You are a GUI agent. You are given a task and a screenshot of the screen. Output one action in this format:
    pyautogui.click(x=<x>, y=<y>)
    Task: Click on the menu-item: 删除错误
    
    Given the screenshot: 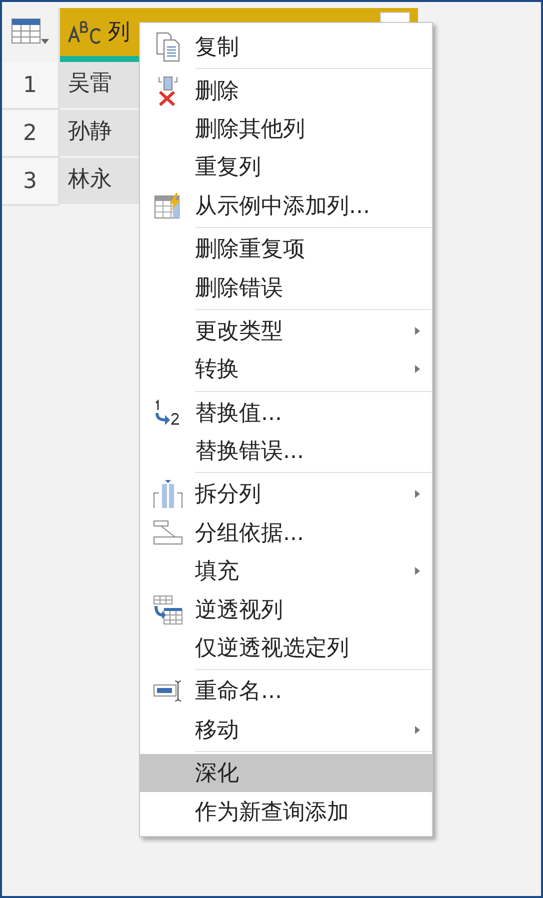 What is the action you would take?
    pyautogui.click(x=286, y=287)
    